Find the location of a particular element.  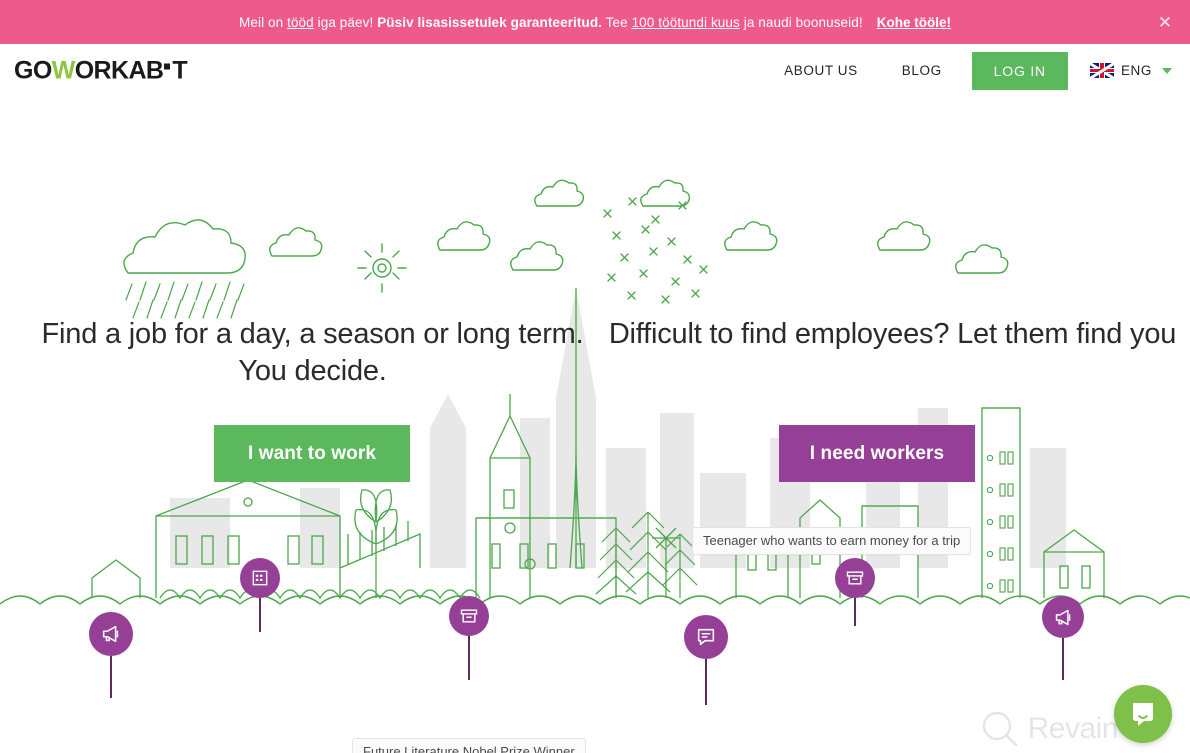

site-header: GO W ORKAB T ABOUT US BLOG LOG IN ENG is located at coordinates (595, 71).